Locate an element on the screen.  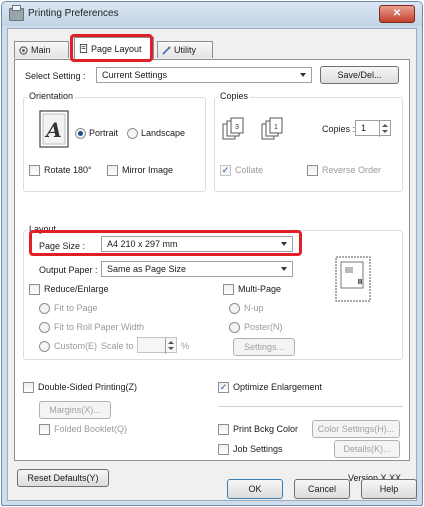
select-setting-label: Select Setting : is located at coordinates (55, 76).